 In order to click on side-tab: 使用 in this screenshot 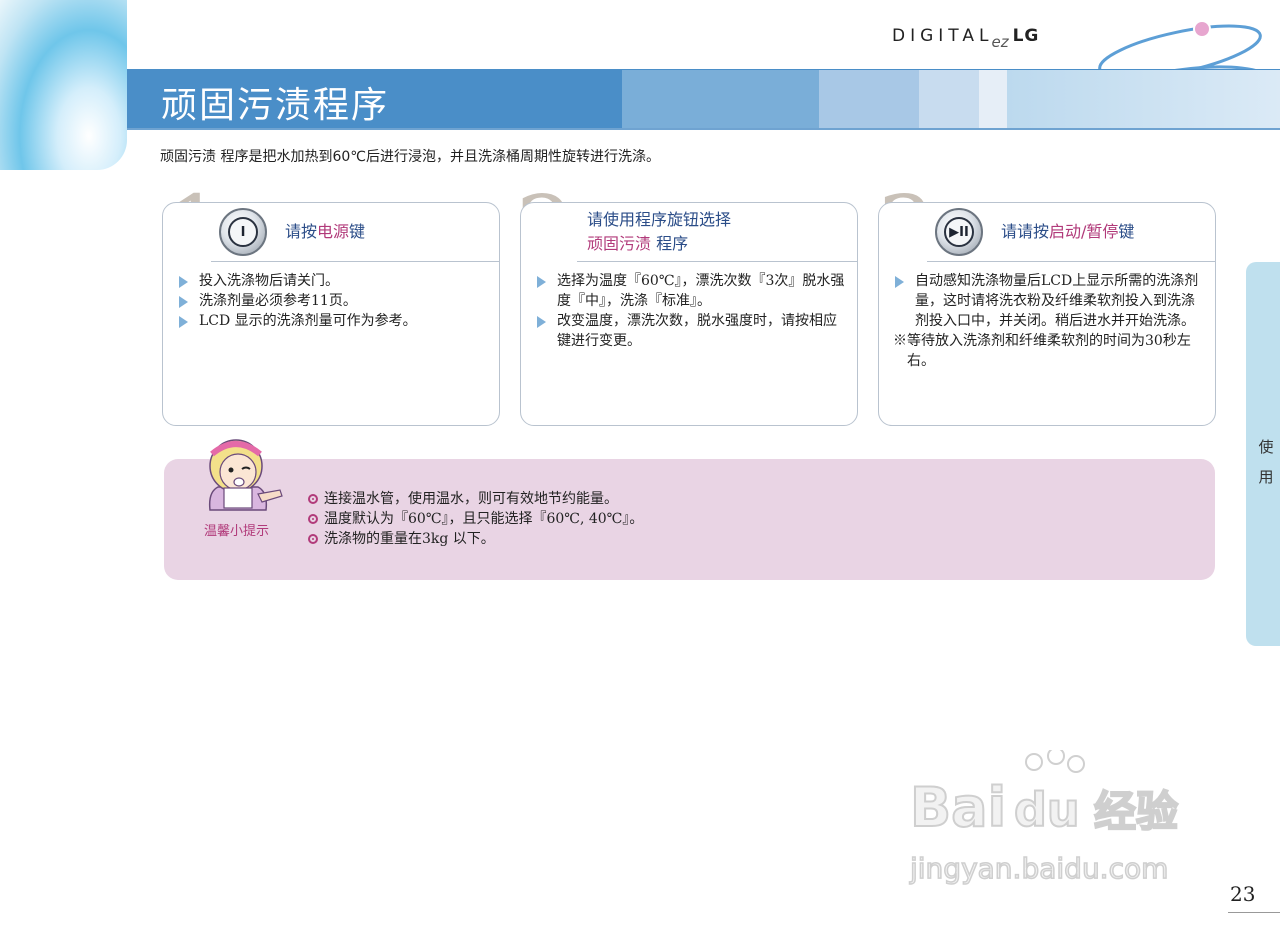, I will do `click(1263, 454)`.